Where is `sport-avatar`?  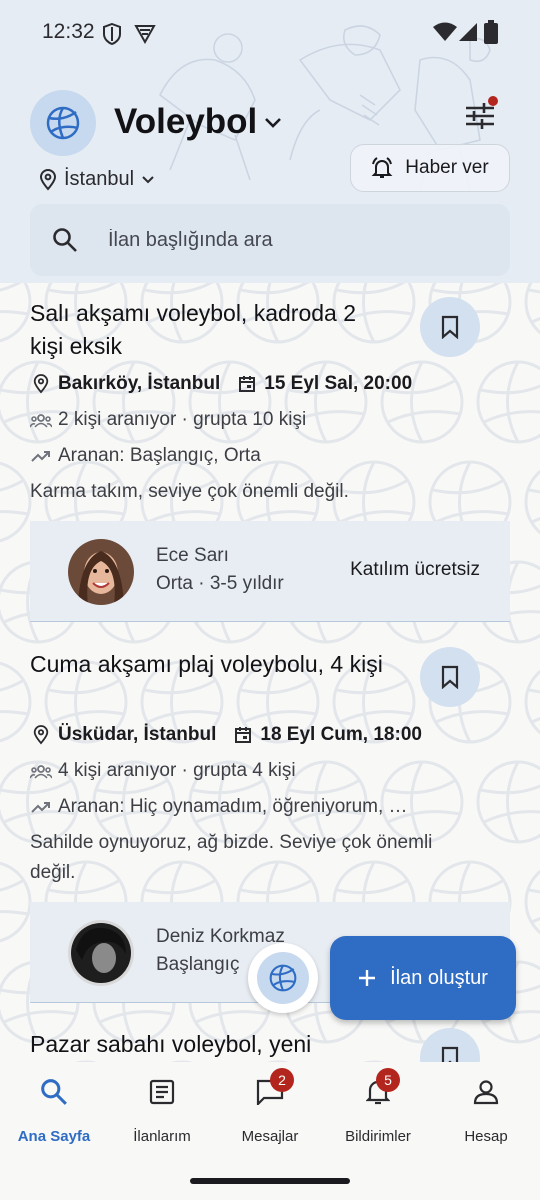
sport-avatar is located at coordinates (63, 123).